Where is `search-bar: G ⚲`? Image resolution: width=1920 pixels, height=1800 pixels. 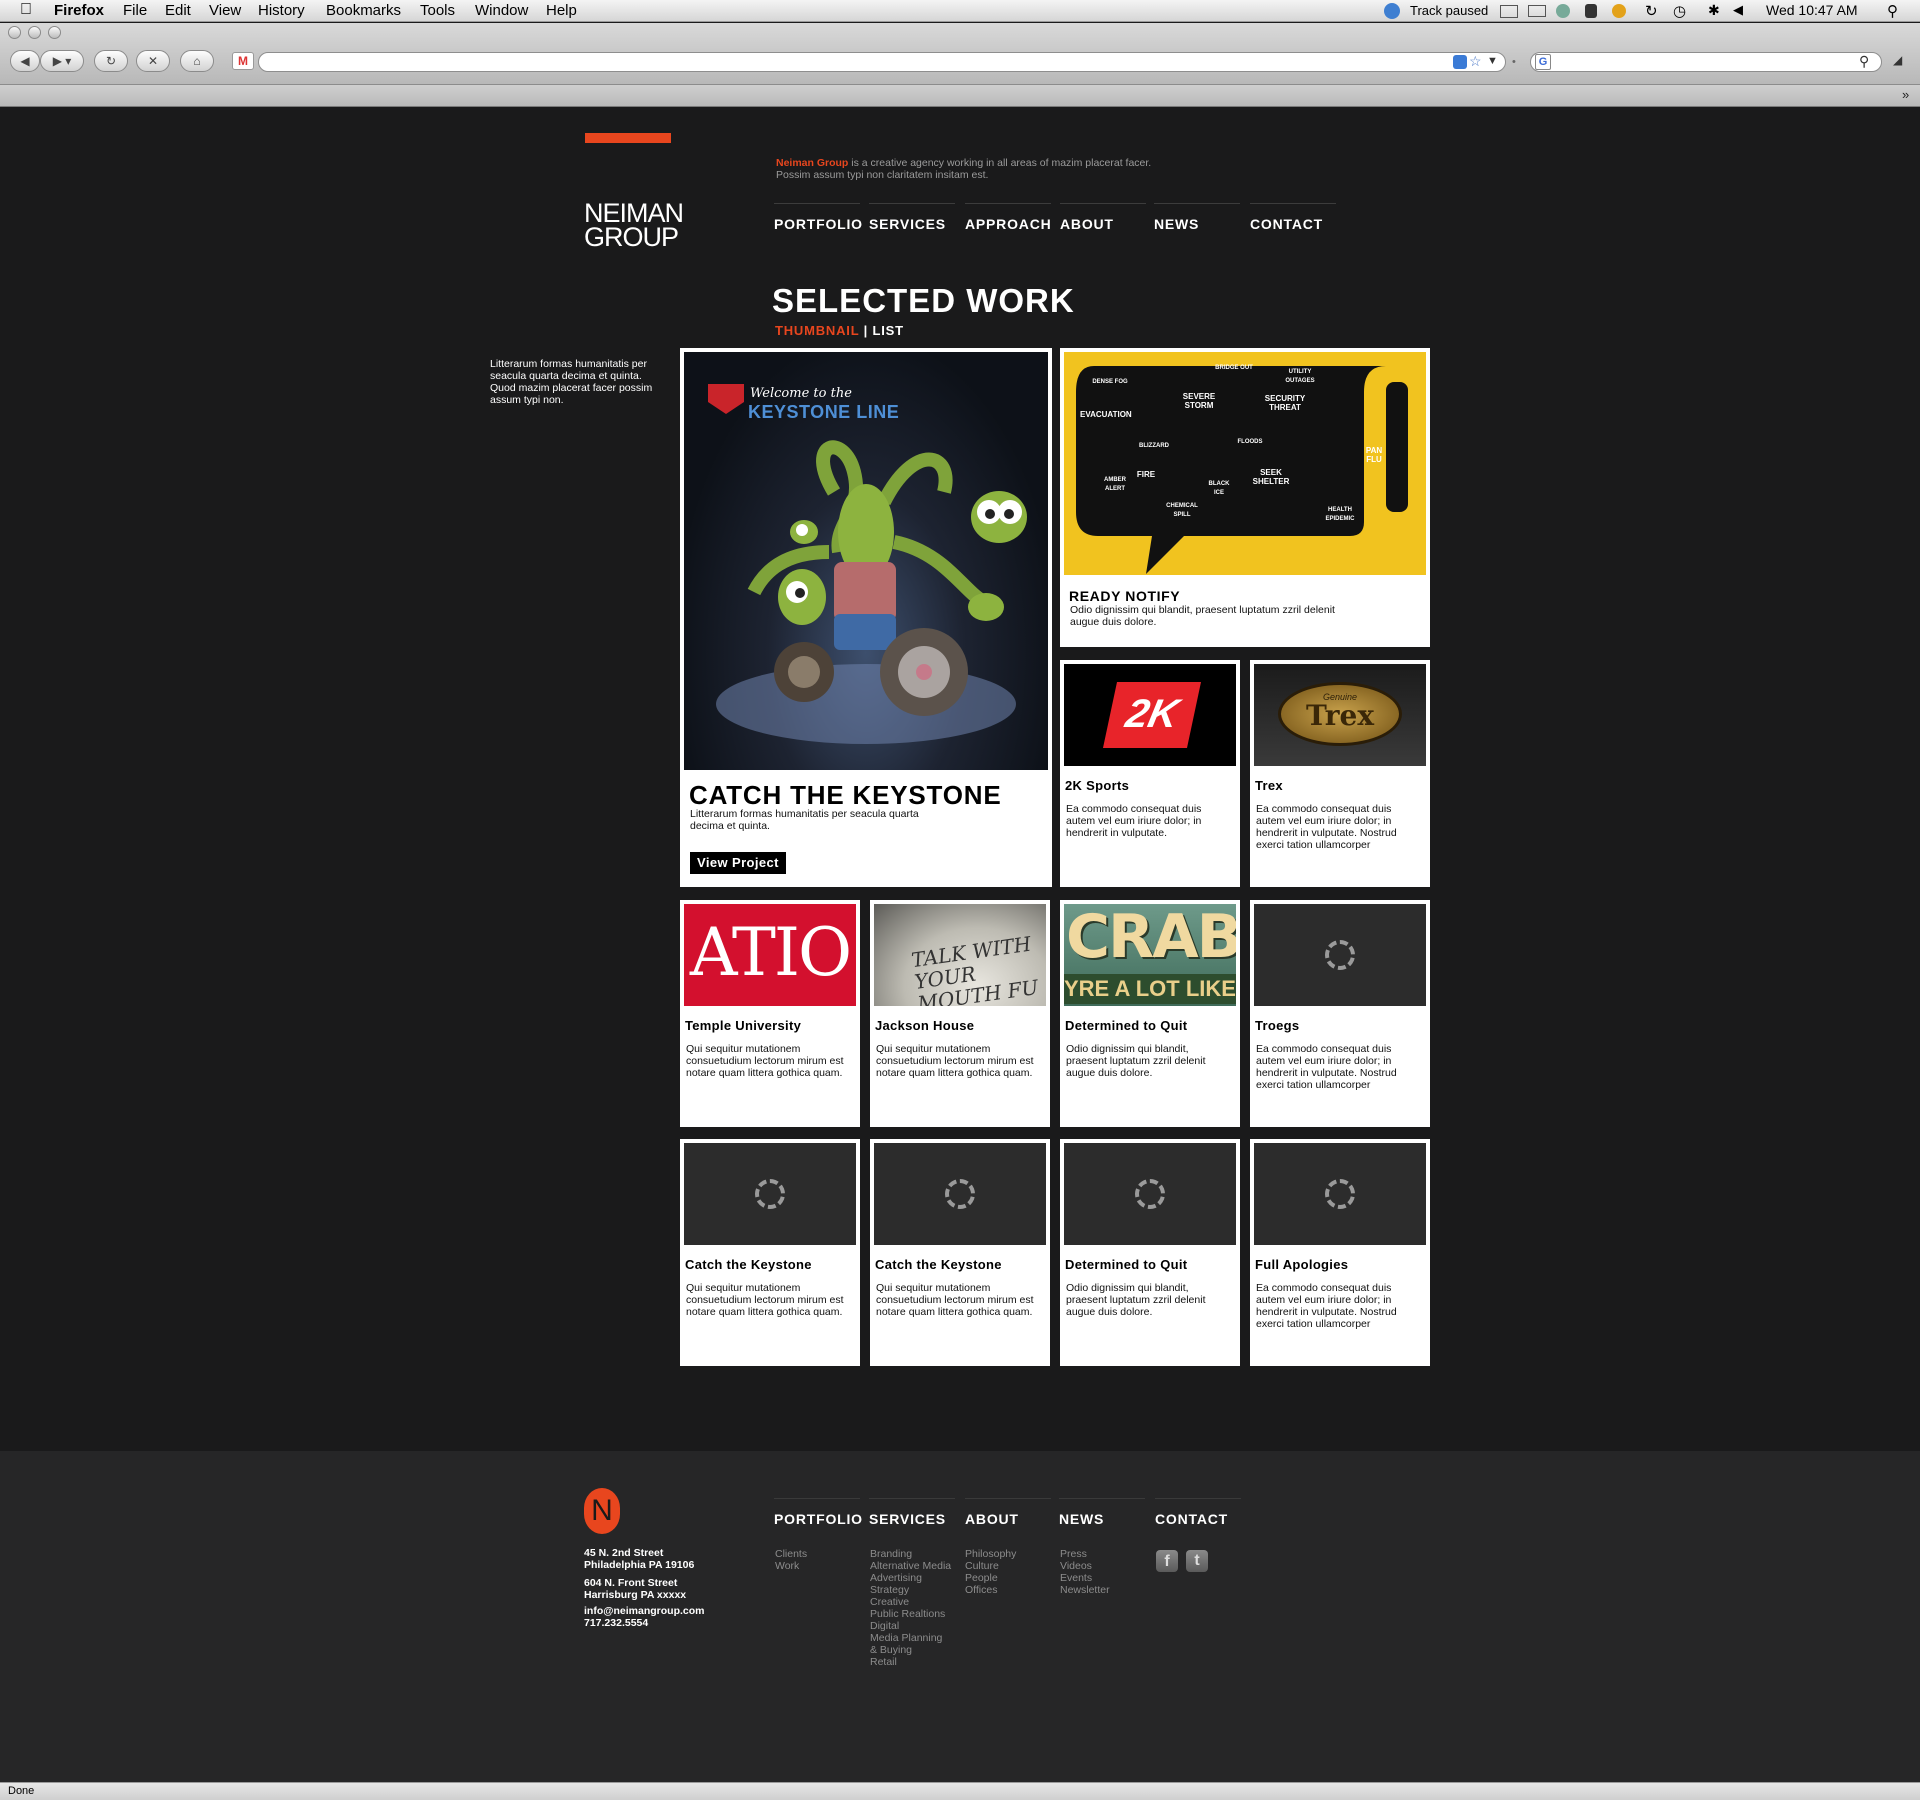
search-bar: G ⚲ is located at coordinates (1706, 62).